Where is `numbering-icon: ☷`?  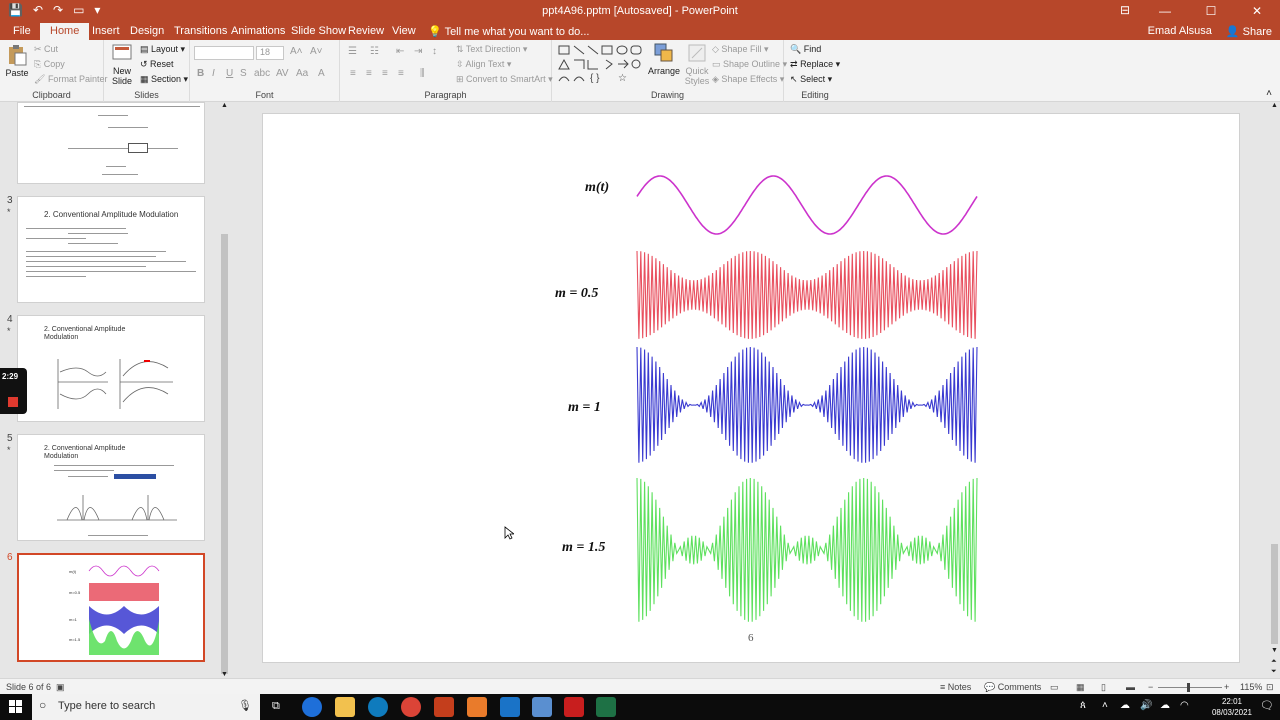
numbering-icon: ☷ is located at coordinates (374, 51).